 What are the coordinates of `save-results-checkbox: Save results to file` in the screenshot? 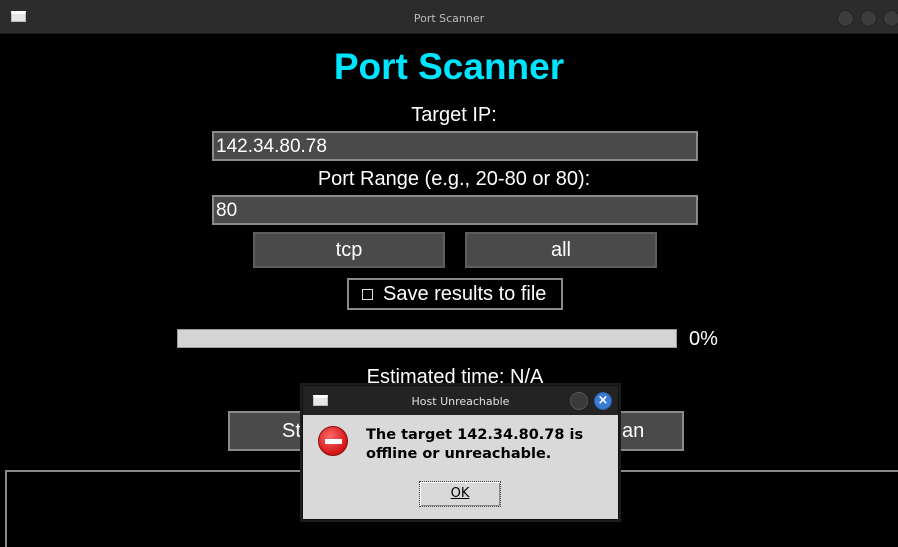 It's located at (455, 294).